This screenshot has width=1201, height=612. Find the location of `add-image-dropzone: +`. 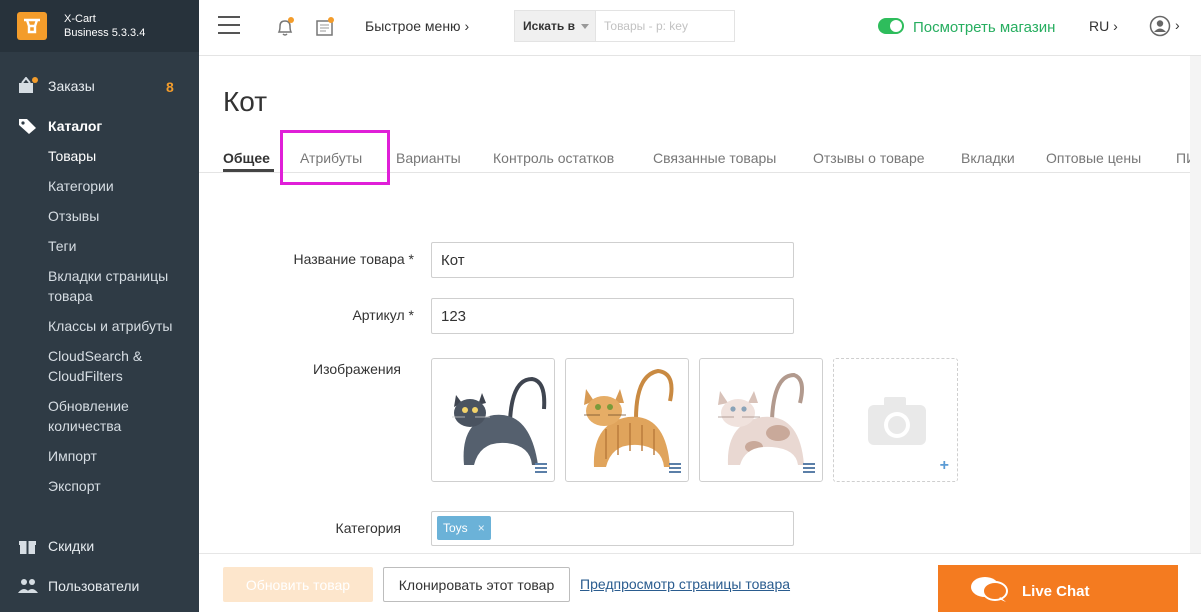

add-image-dropzone: + is located at coordinates (895, 420).